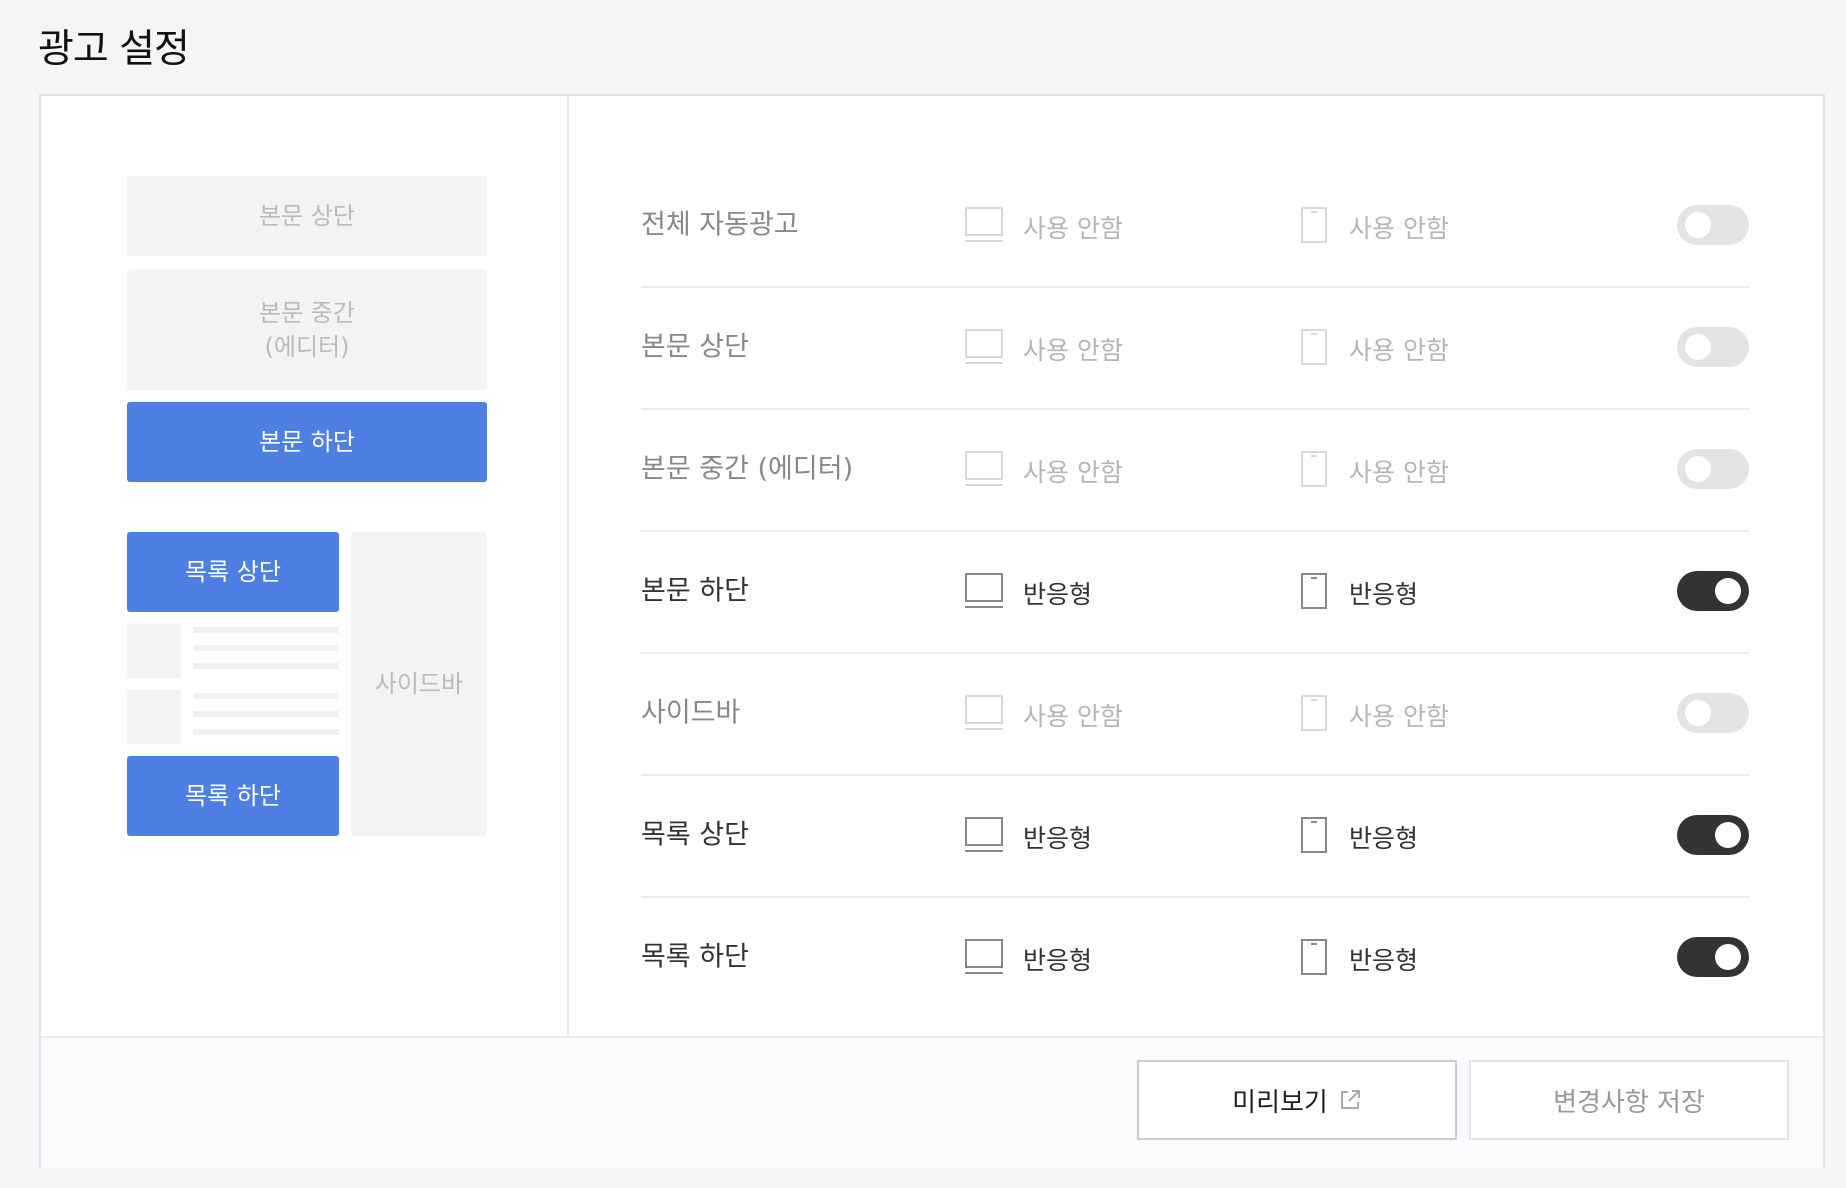  What do you see at coordinates (1195, 347) in the screenshot?
I see `ad-setting-row: 본문 상단 사용 안함 사용 안함` at bounding box center [1195, 347].